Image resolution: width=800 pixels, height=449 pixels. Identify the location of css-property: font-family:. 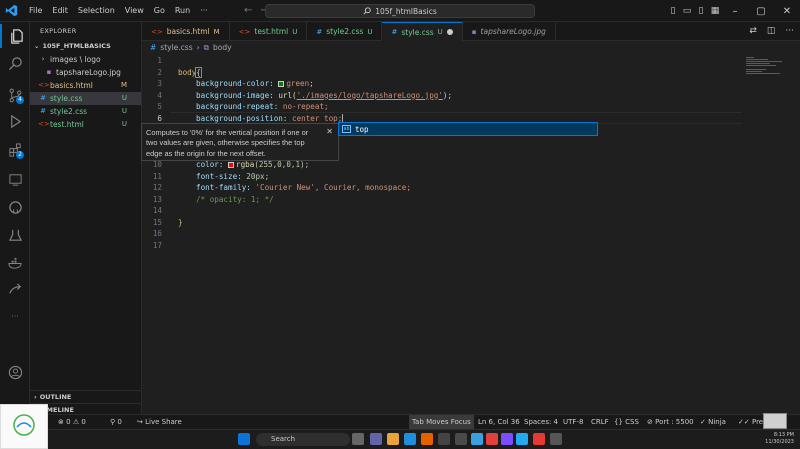
(223, 187).